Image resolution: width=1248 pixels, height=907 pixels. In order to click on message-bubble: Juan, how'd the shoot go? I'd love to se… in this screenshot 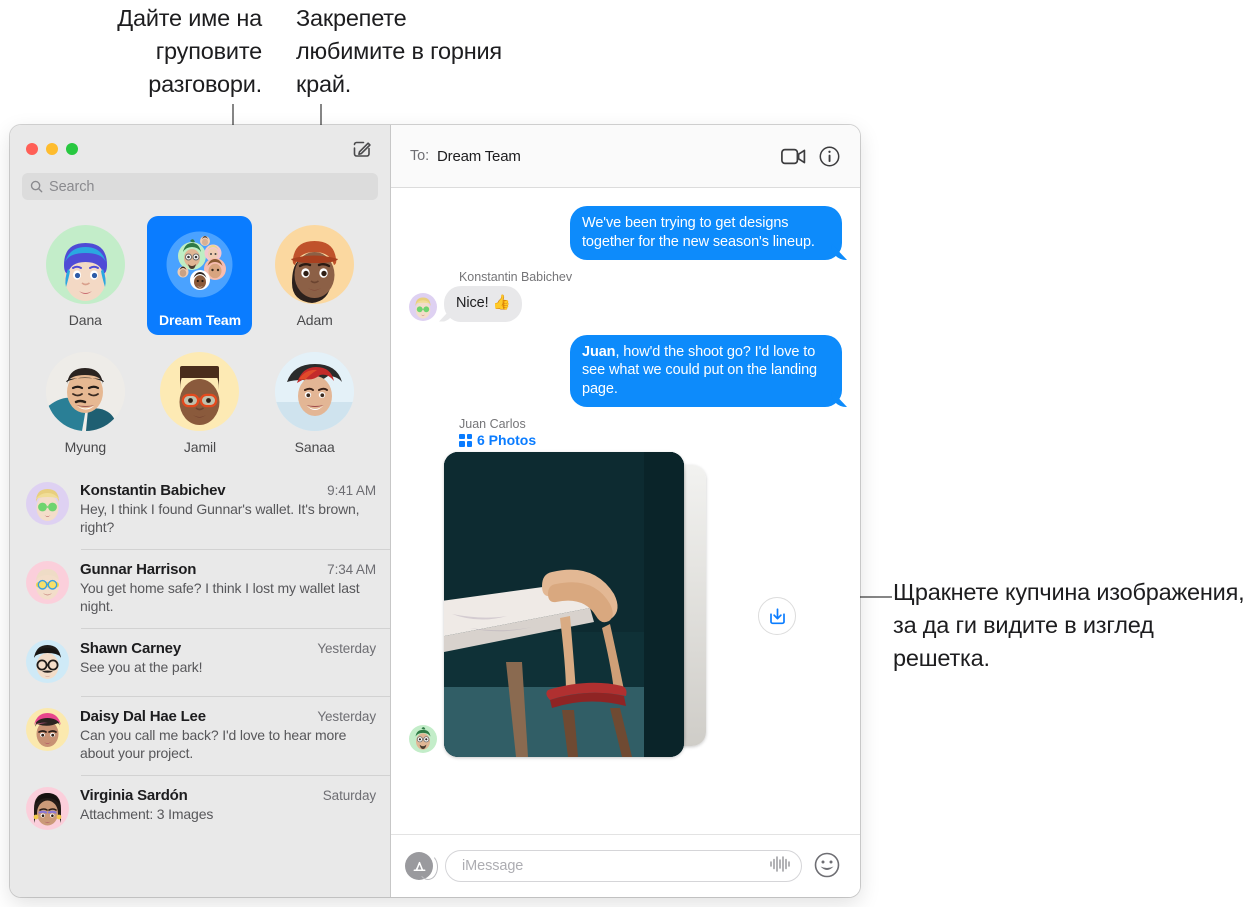, I will do `click(706, 370)`.